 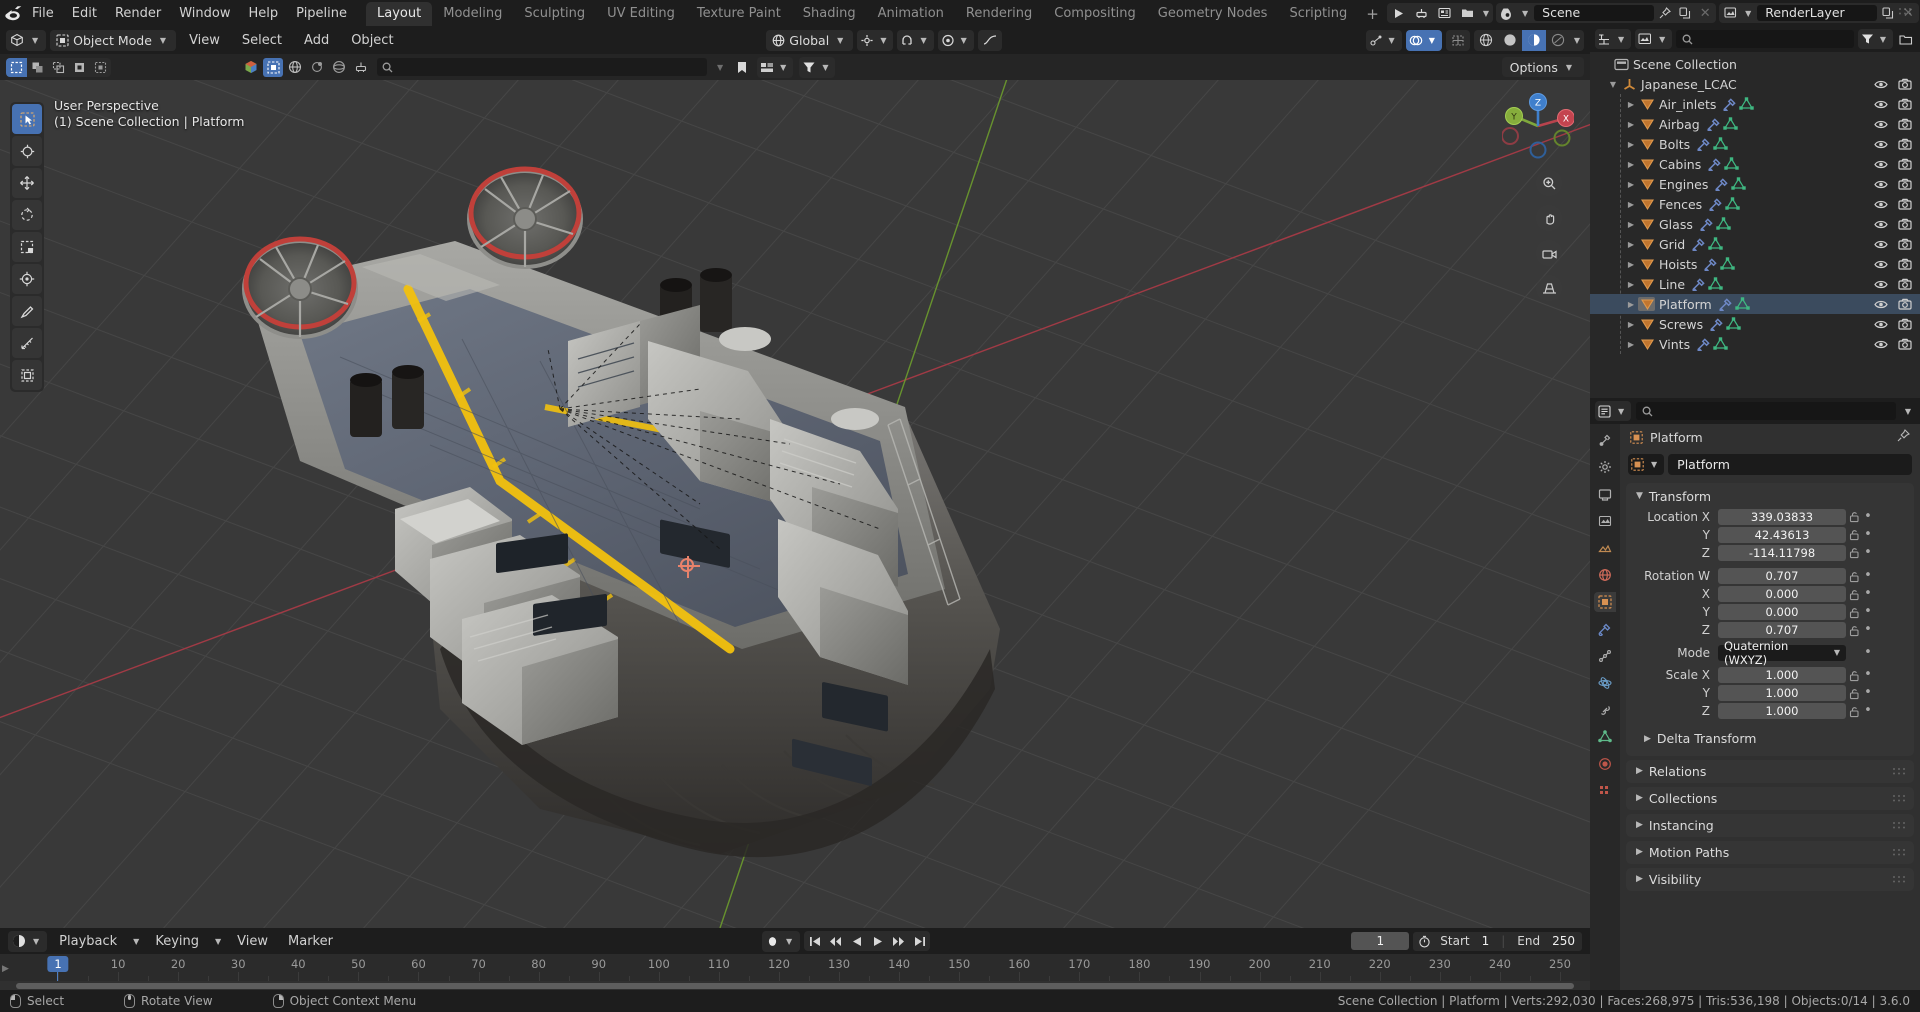 What do you see at coordinates (1318, 14) in the screenshot?
I see `tab-scripting: Scripting` at bounding box center [1318, 14].